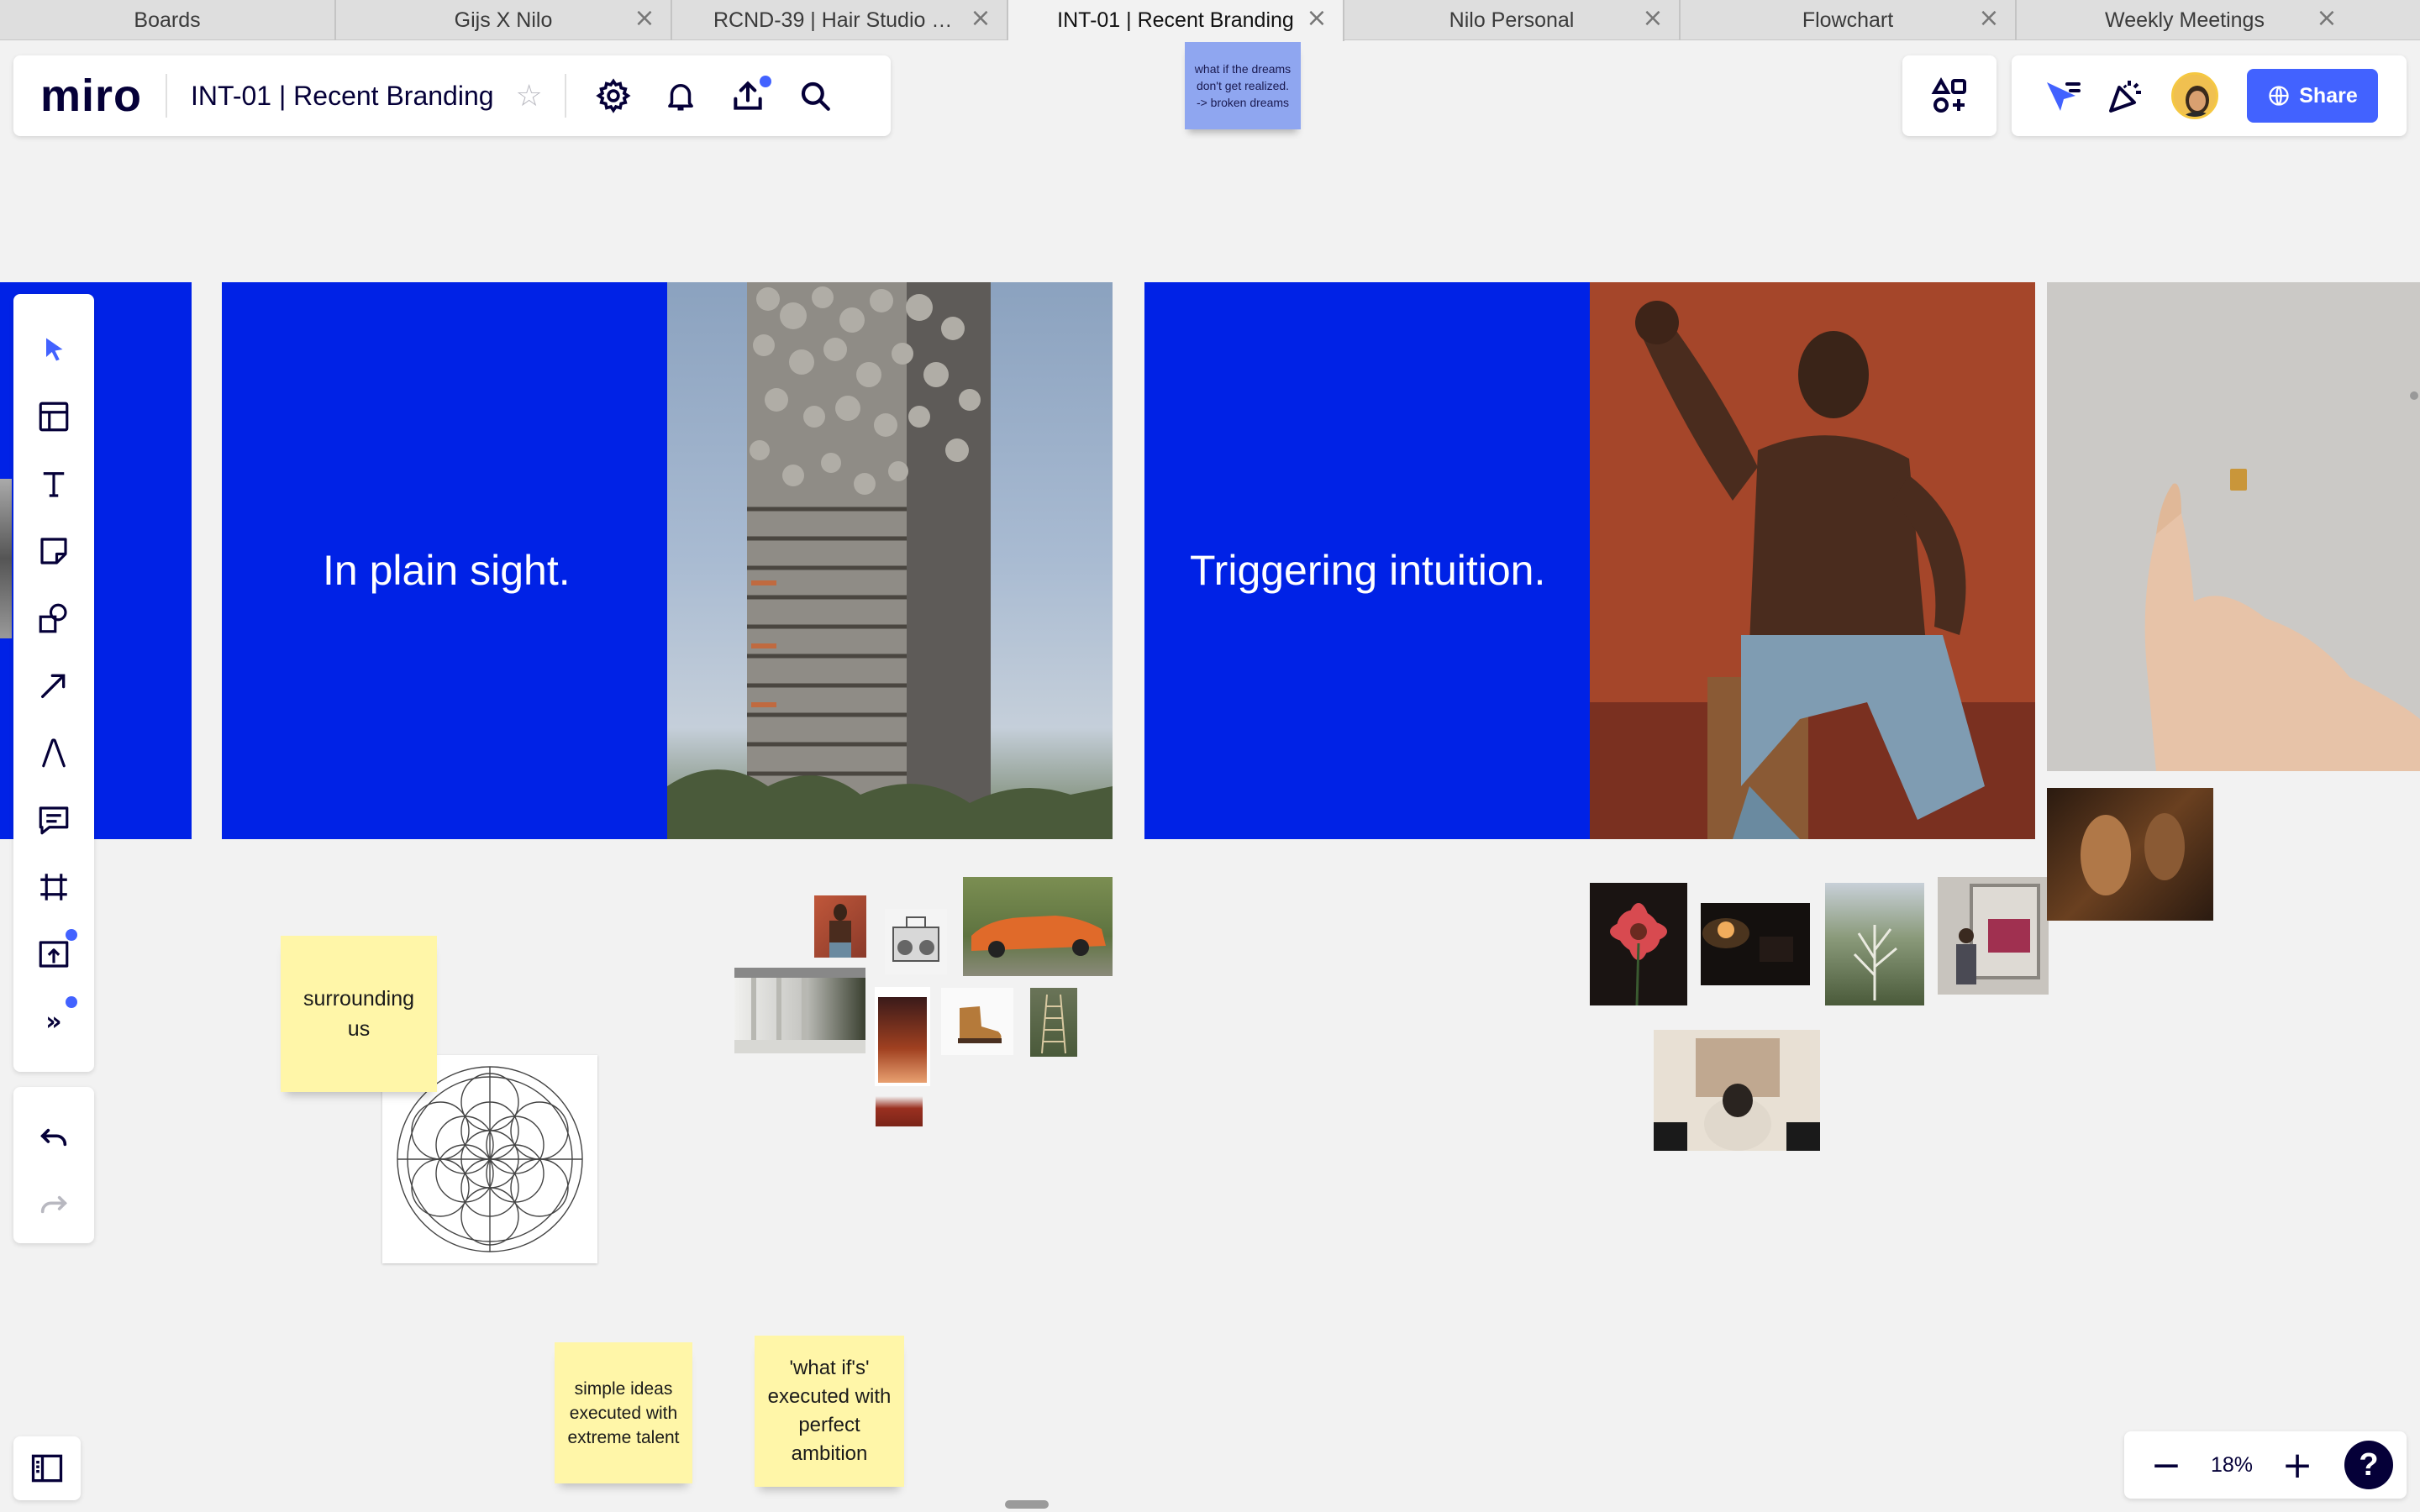 The image size is (2420, 1512). I want to click on tab-label: Boards, so click(167, 20).